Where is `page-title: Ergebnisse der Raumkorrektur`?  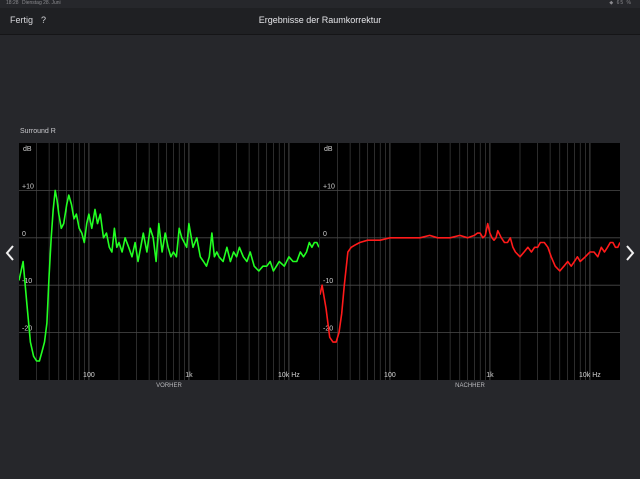
page-title: Ergebnisse der Raumkorrektur is located at coordinates (320, 20).